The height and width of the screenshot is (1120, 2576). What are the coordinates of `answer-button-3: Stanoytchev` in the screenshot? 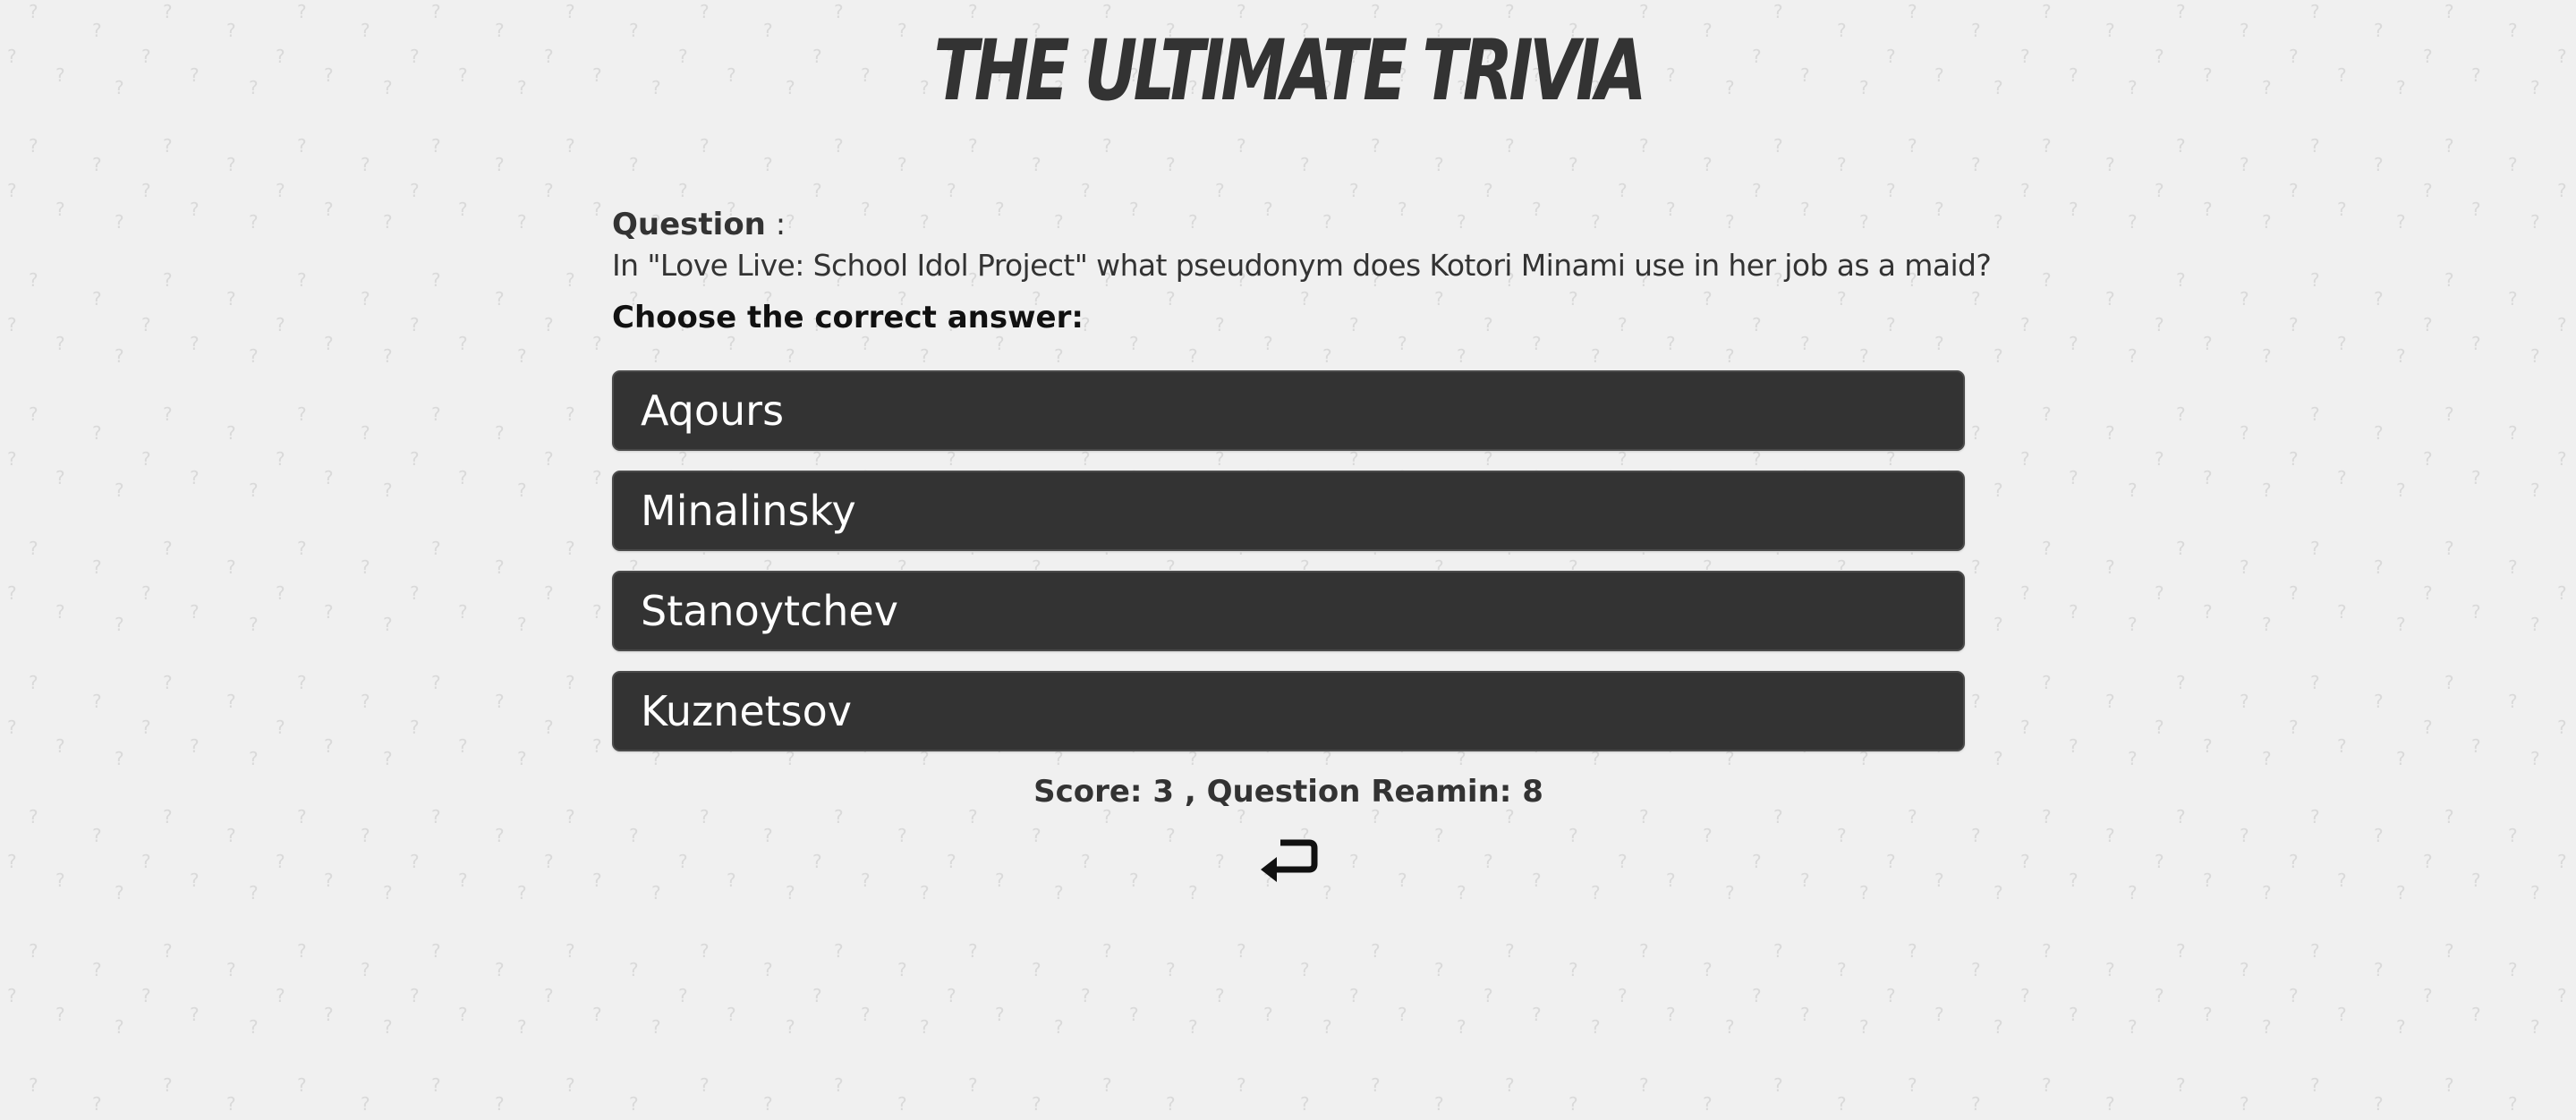 It's located at (1288, 611).